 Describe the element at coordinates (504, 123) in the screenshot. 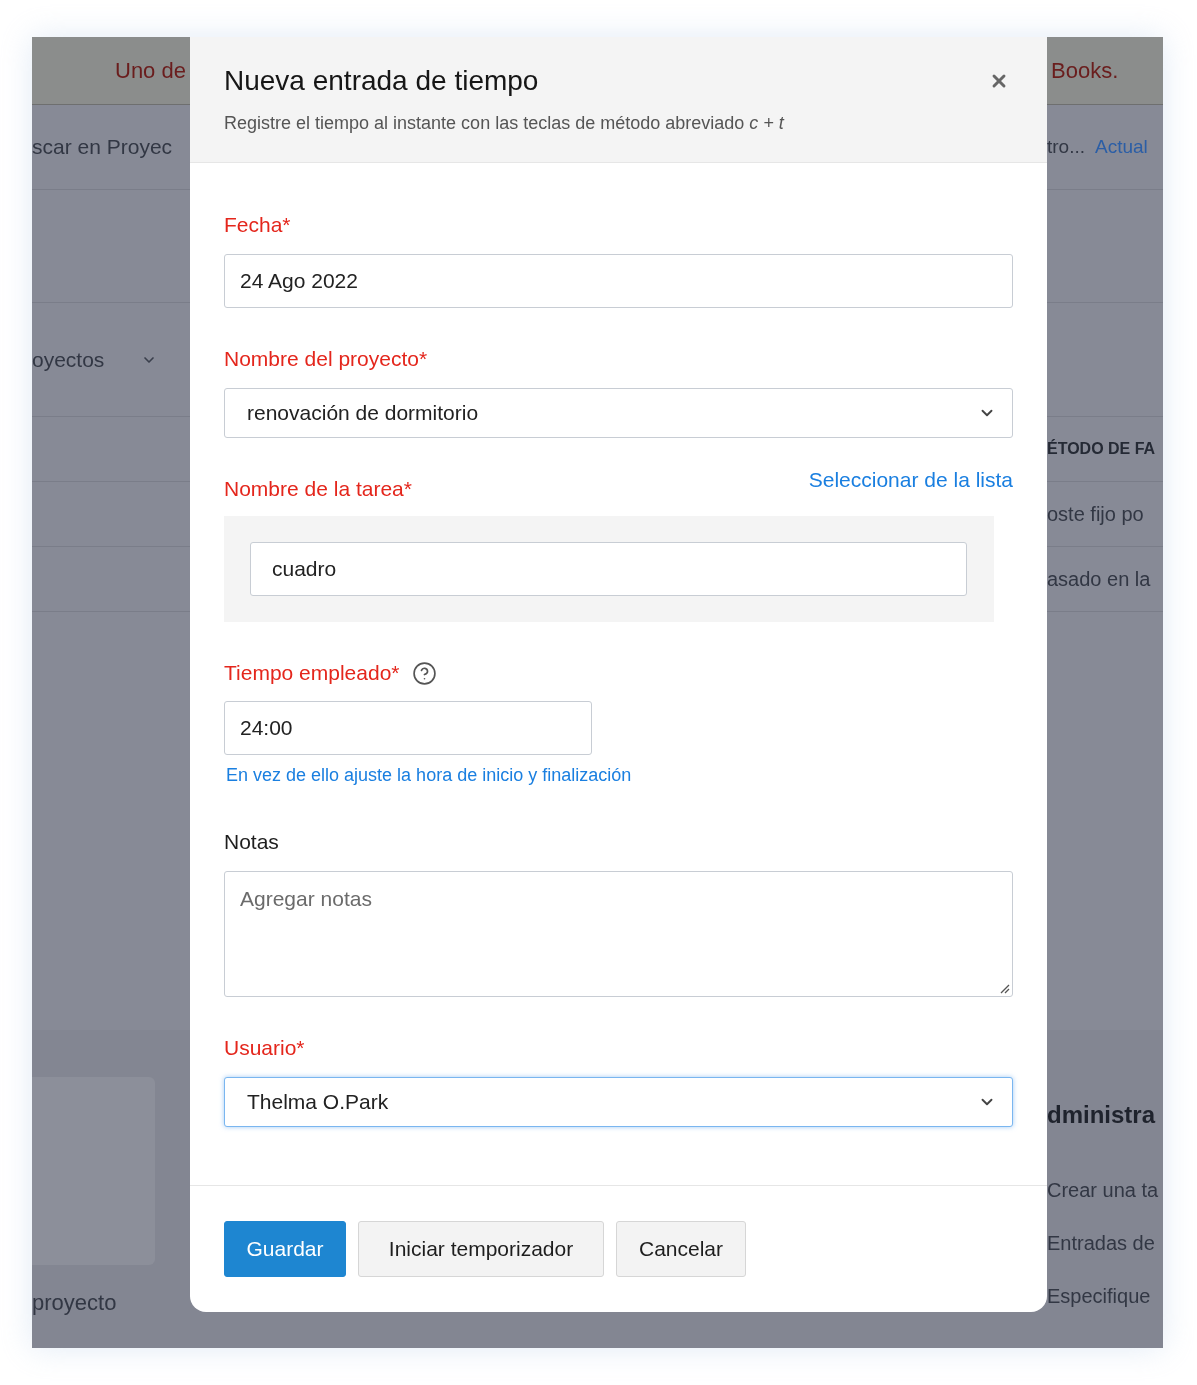

I see `dialog-subtitle: Registre el tiempo al instante con las teclas de método abreviado c + t` at that location.